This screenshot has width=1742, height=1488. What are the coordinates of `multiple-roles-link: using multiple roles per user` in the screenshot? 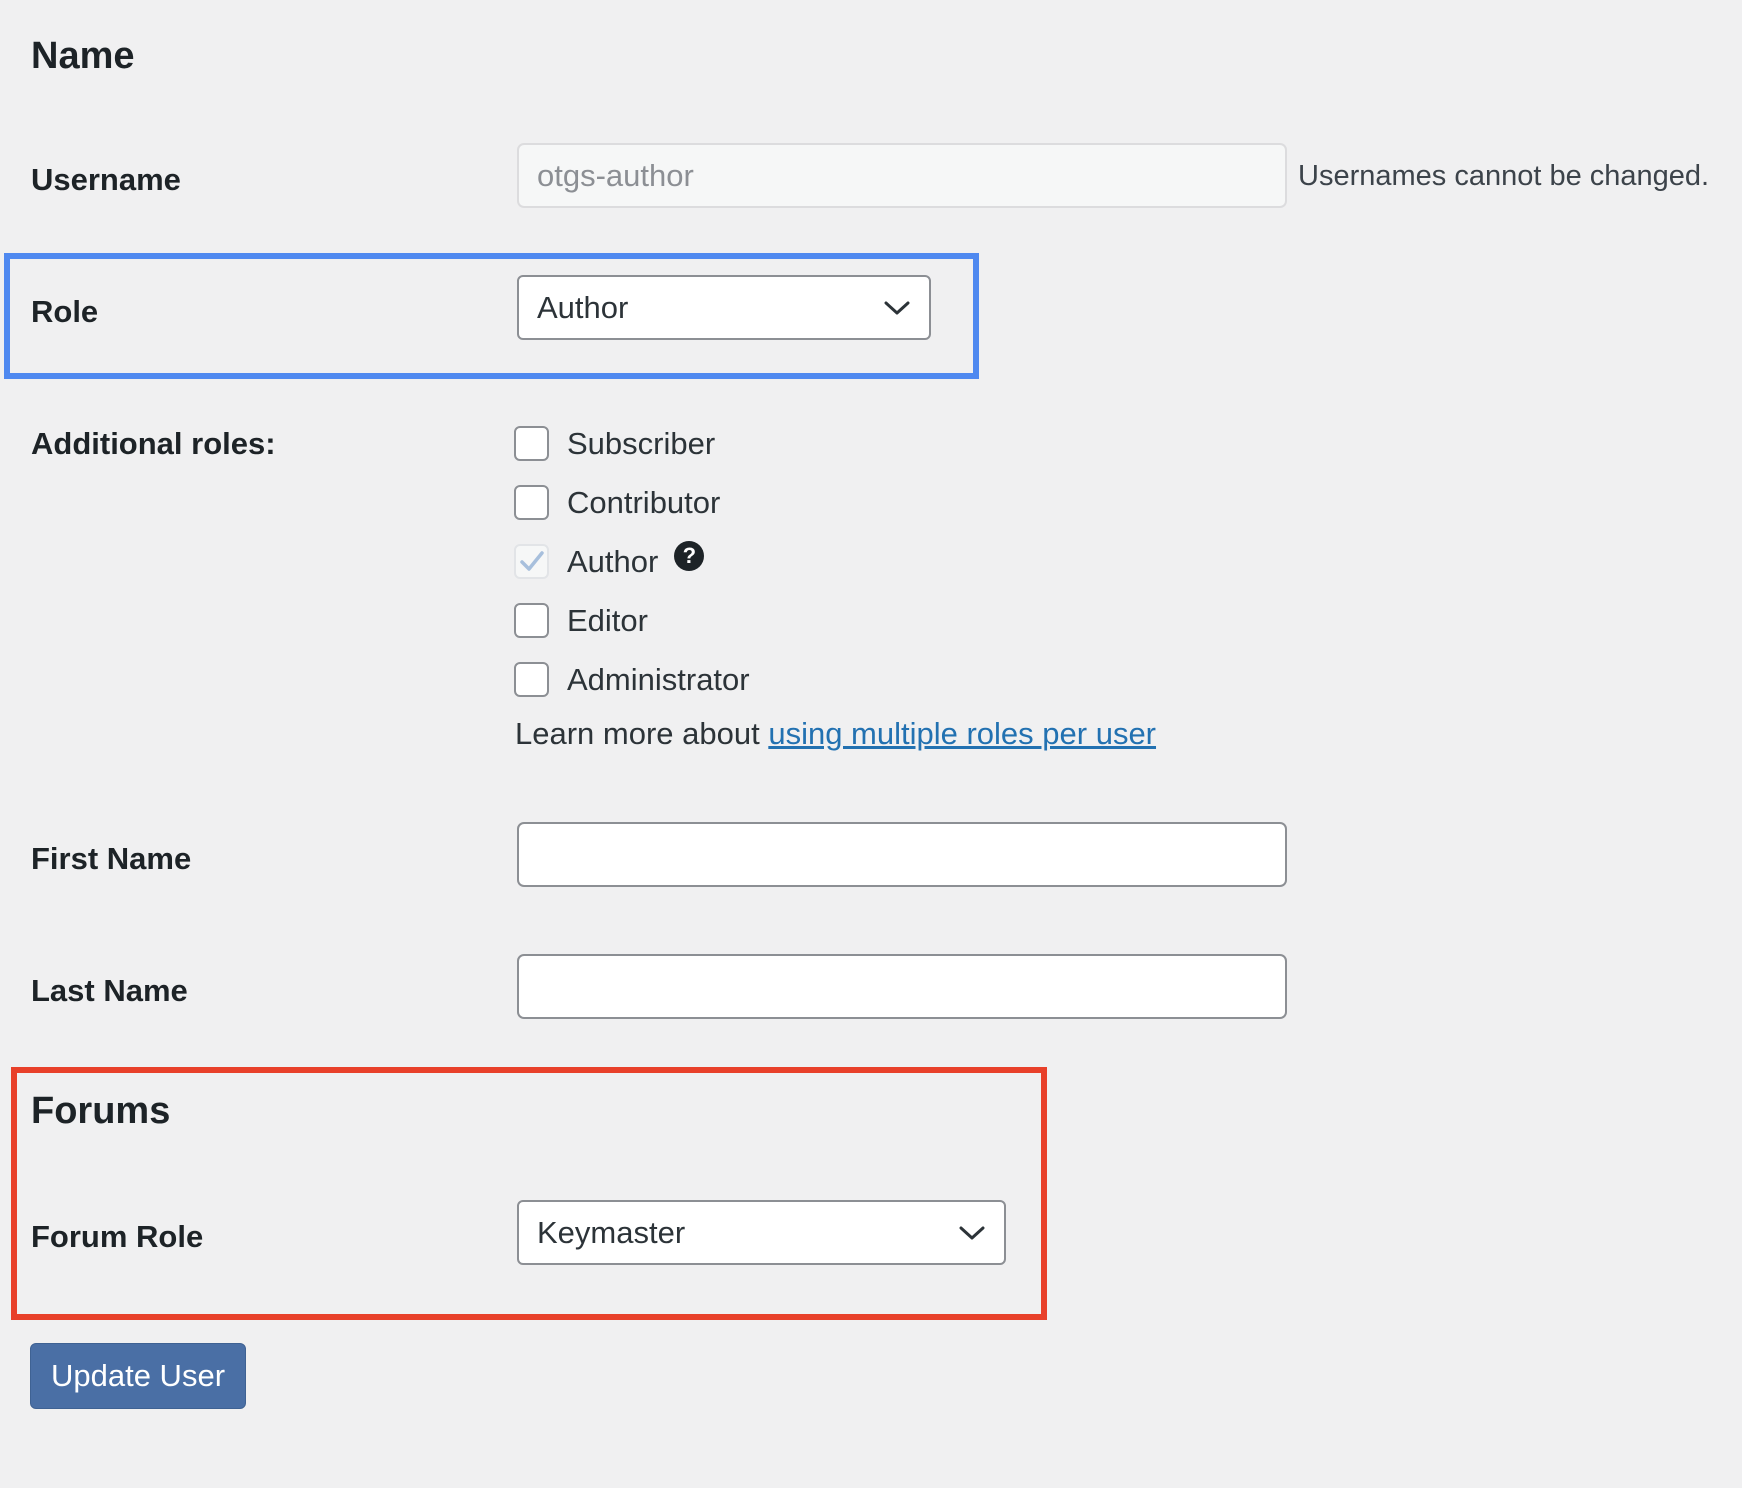 It's located at (962, 733).